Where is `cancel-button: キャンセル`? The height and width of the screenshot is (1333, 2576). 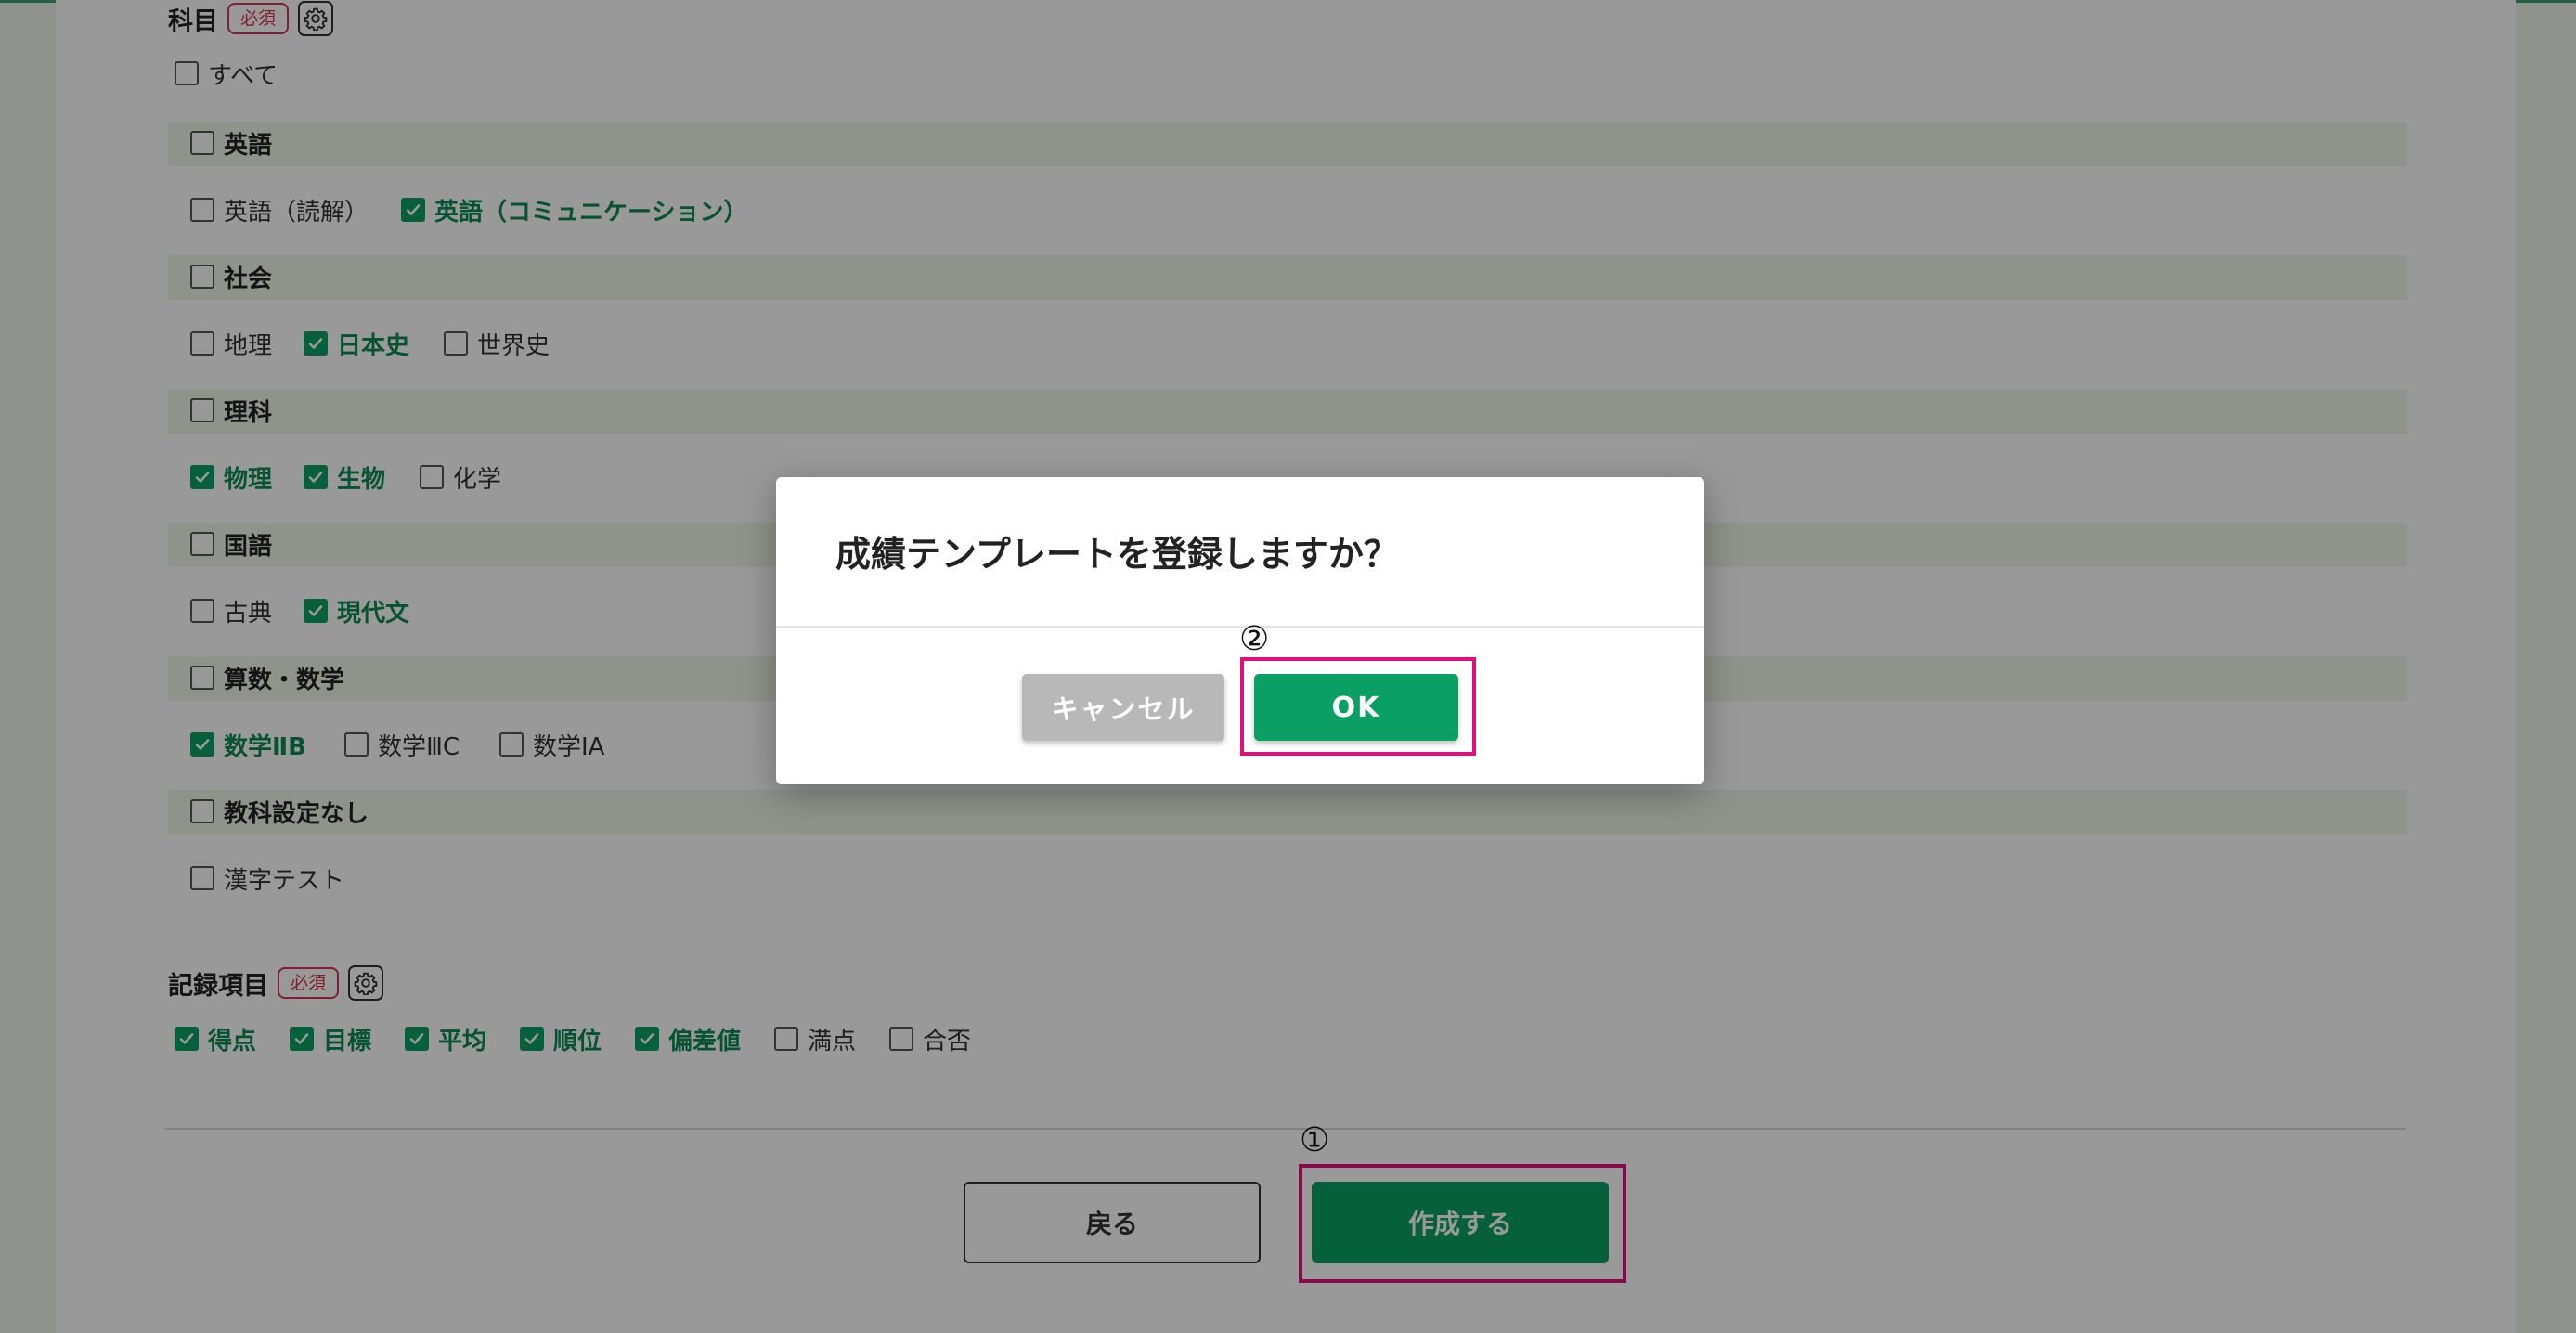
cancel-button: キャンセル is located at coordinates (1123, 707).